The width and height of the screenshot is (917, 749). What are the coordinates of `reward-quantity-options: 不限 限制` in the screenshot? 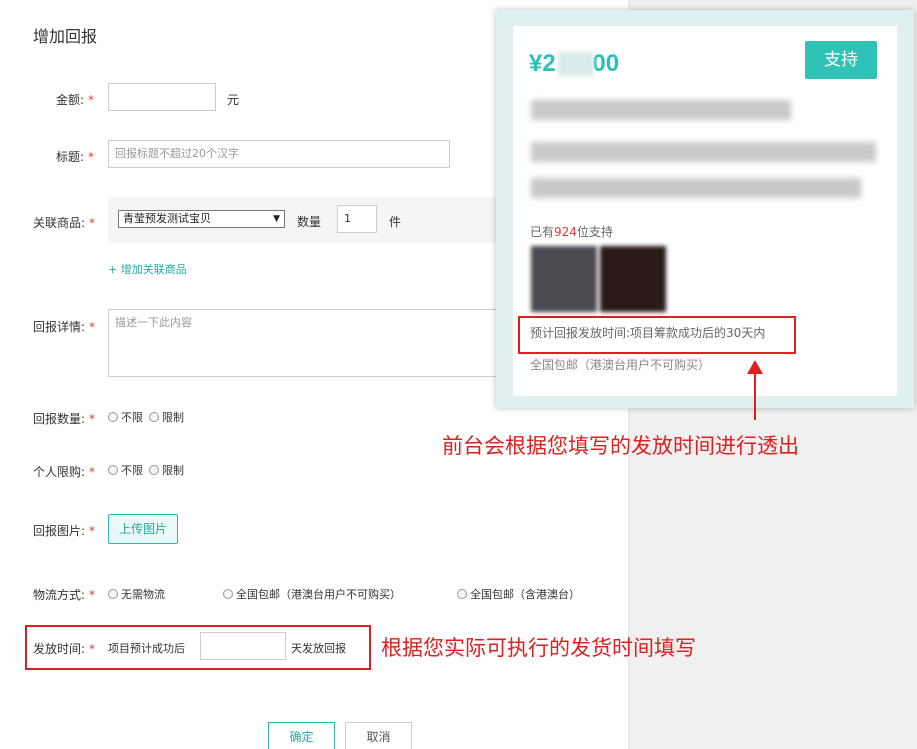 It's located at (146, 417).